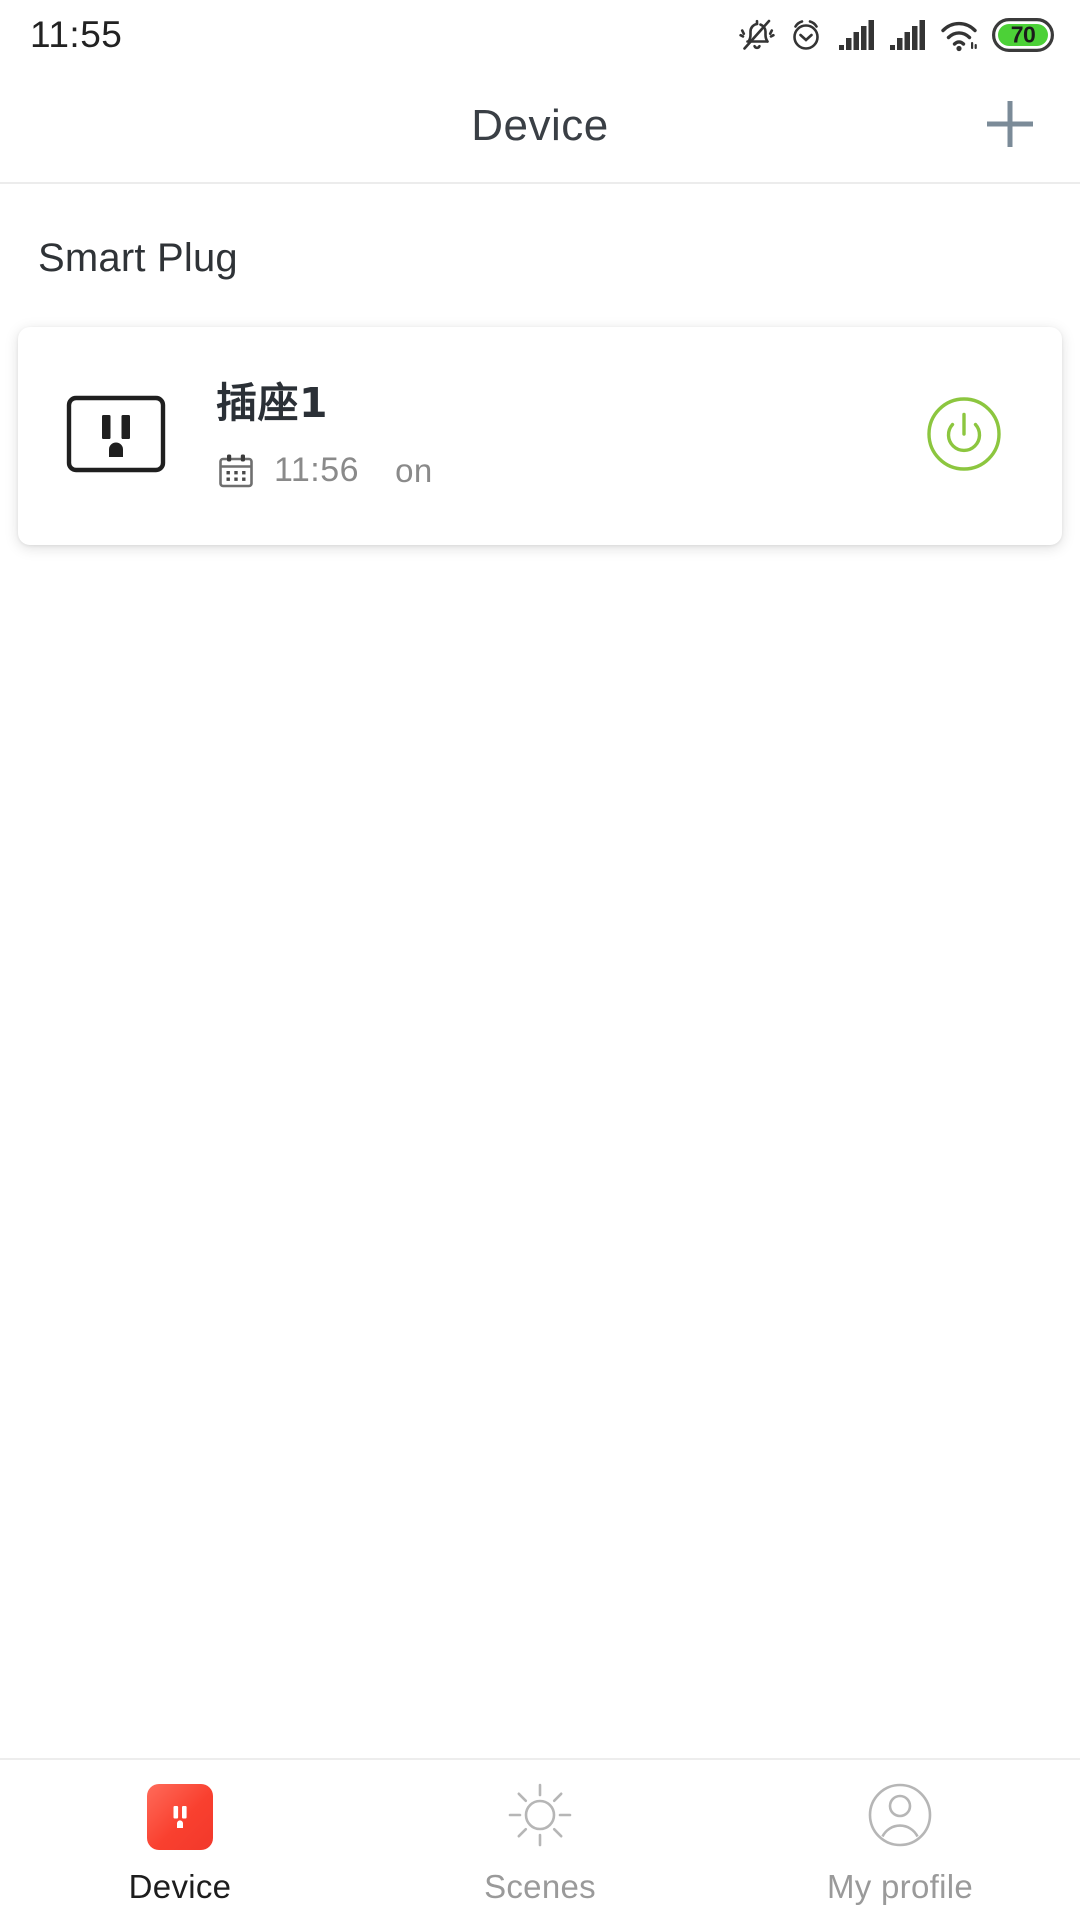 The image size is (1080, 1920). Describe the element at coordinates (562, 471) in the screenshot. I see `device-status-row: 11:56 on` at that location.